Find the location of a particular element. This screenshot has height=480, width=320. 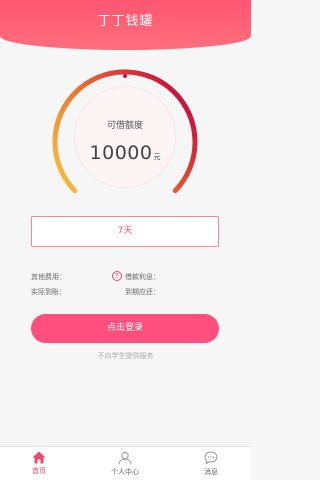

gauge-marker is located at coordinates (125, 76).